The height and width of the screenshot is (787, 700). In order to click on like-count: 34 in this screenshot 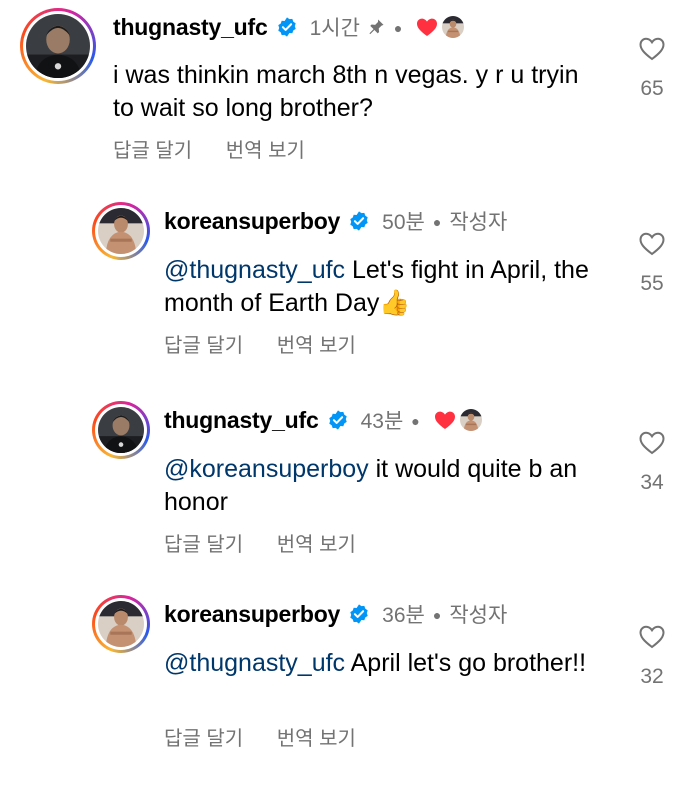, I will do `click(652, 482)`.